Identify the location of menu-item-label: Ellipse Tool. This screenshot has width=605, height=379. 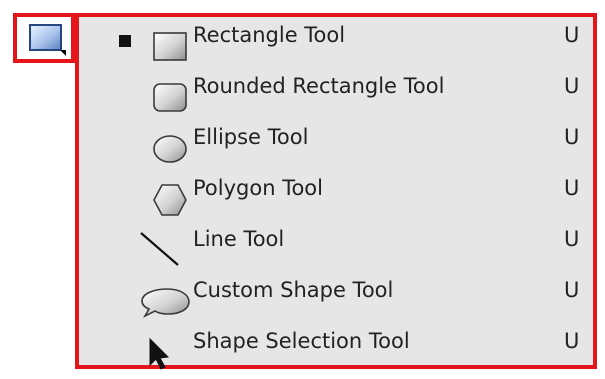
(251, 137).